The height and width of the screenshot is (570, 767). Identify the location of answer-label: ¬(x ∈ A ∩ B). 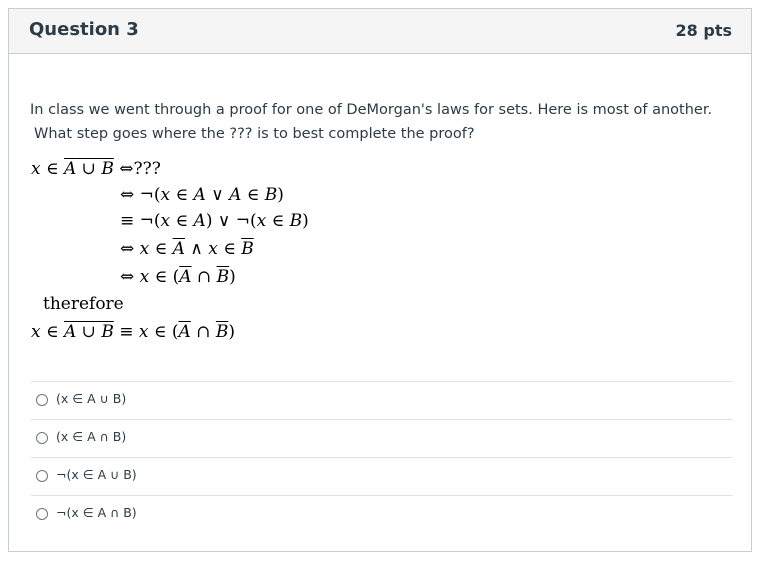
(96, 512).